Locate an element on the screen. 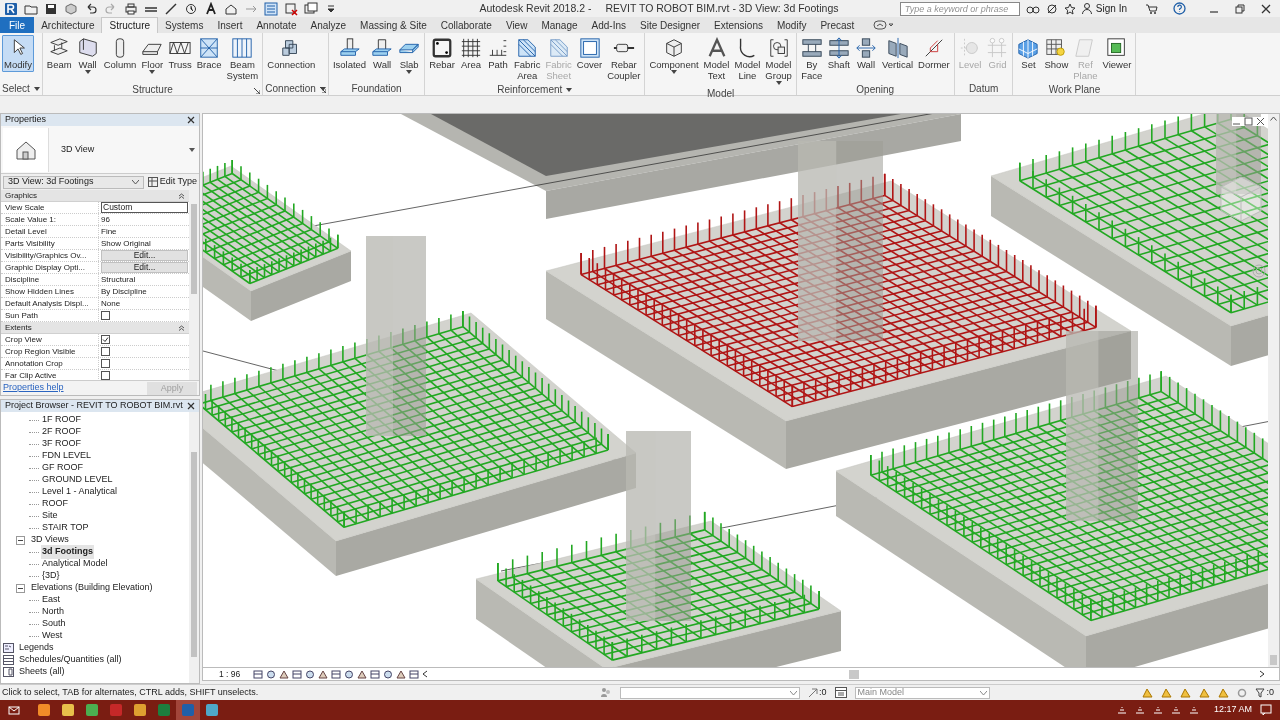  file-menu-tab: File is located at coordinates (17, 25).